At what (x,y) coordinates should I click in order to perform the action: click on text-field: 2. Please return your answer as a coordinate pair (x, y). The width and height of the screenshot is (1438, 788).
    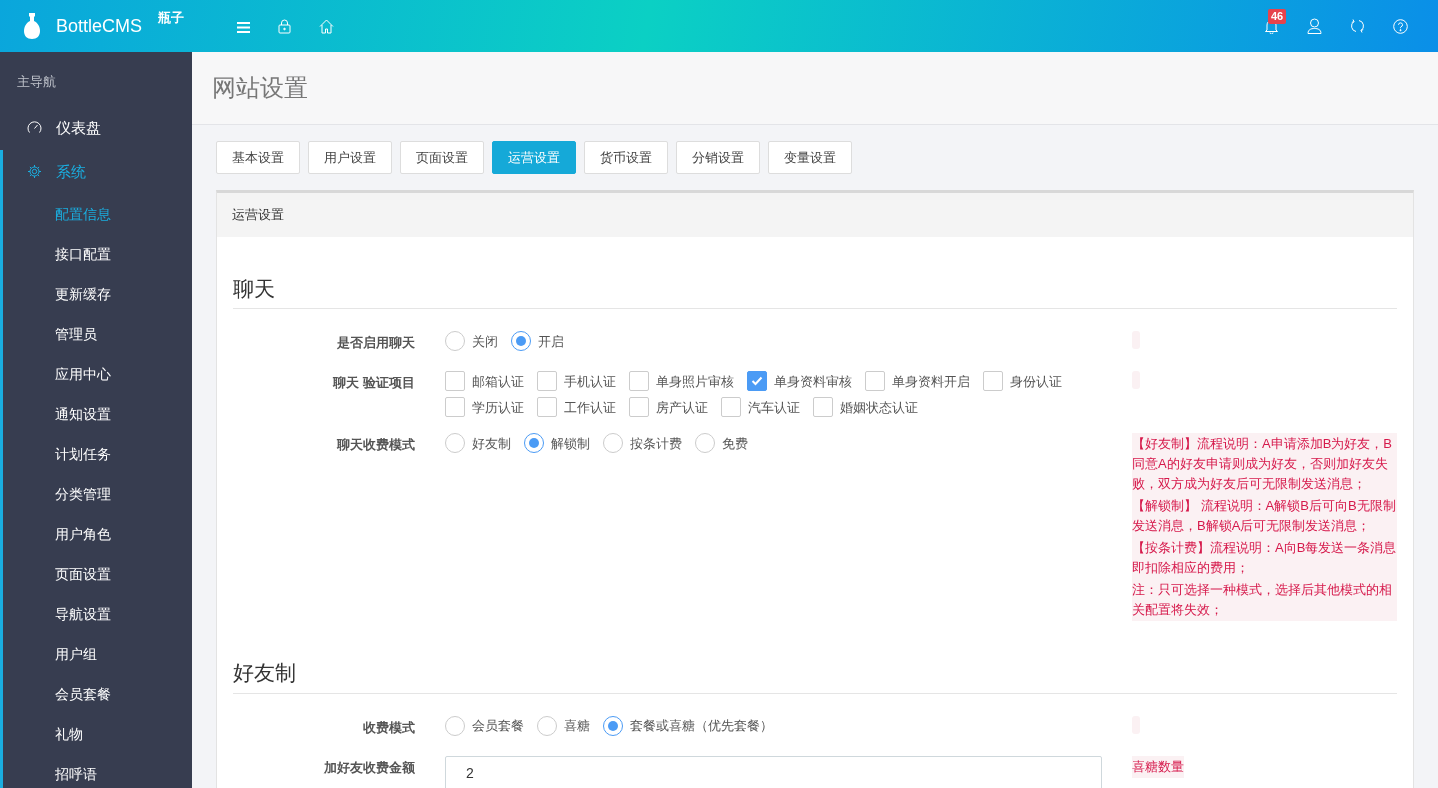
    Looking at the image, I should click on (773, 771).